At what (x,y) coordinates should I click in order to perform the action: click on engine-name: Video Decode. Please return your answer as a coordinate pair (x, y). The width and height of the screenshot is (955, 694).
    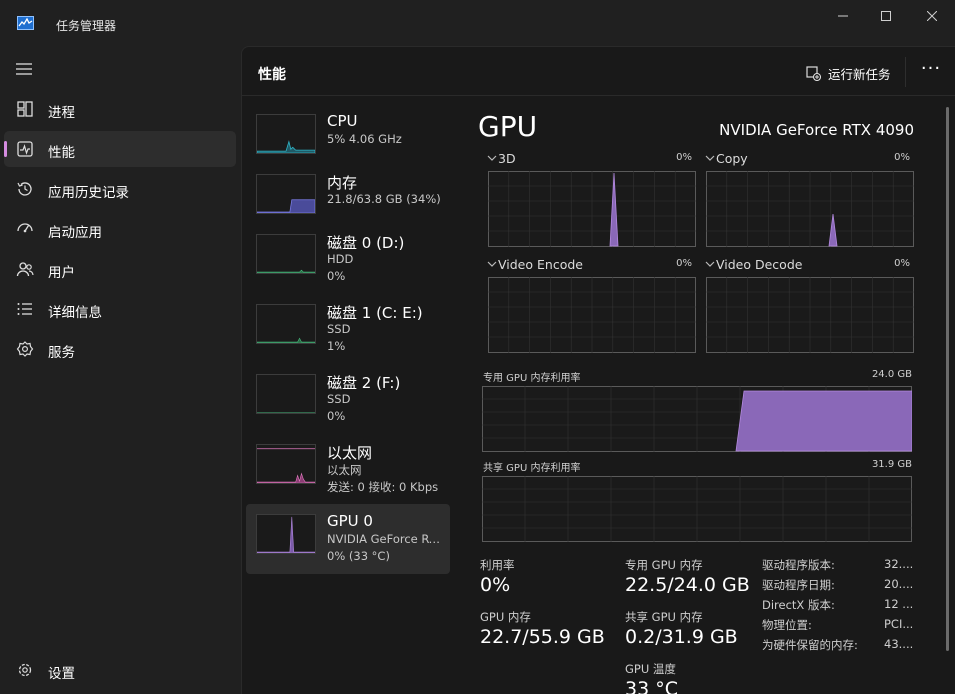
    Looking at the image, I should click on (759, 264).